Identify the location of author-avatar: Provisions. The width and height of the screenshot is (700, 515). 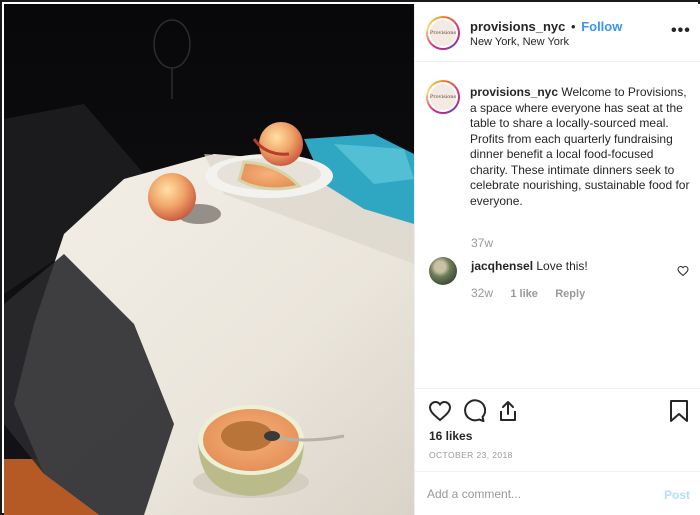
(443, 33).